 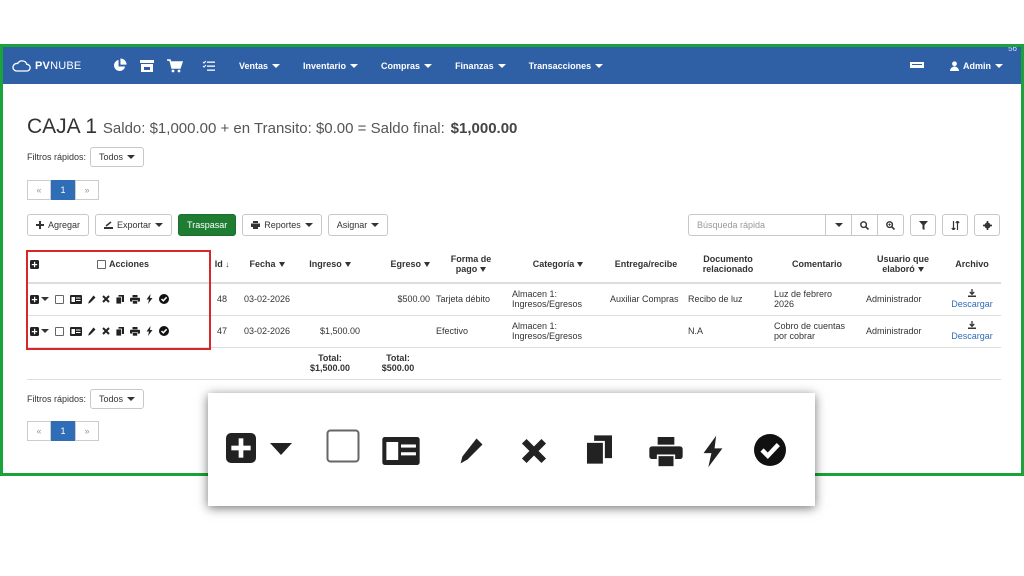 I want to click on cell-comentario: Luz de febrero 2026, so click(x=817, y=299).